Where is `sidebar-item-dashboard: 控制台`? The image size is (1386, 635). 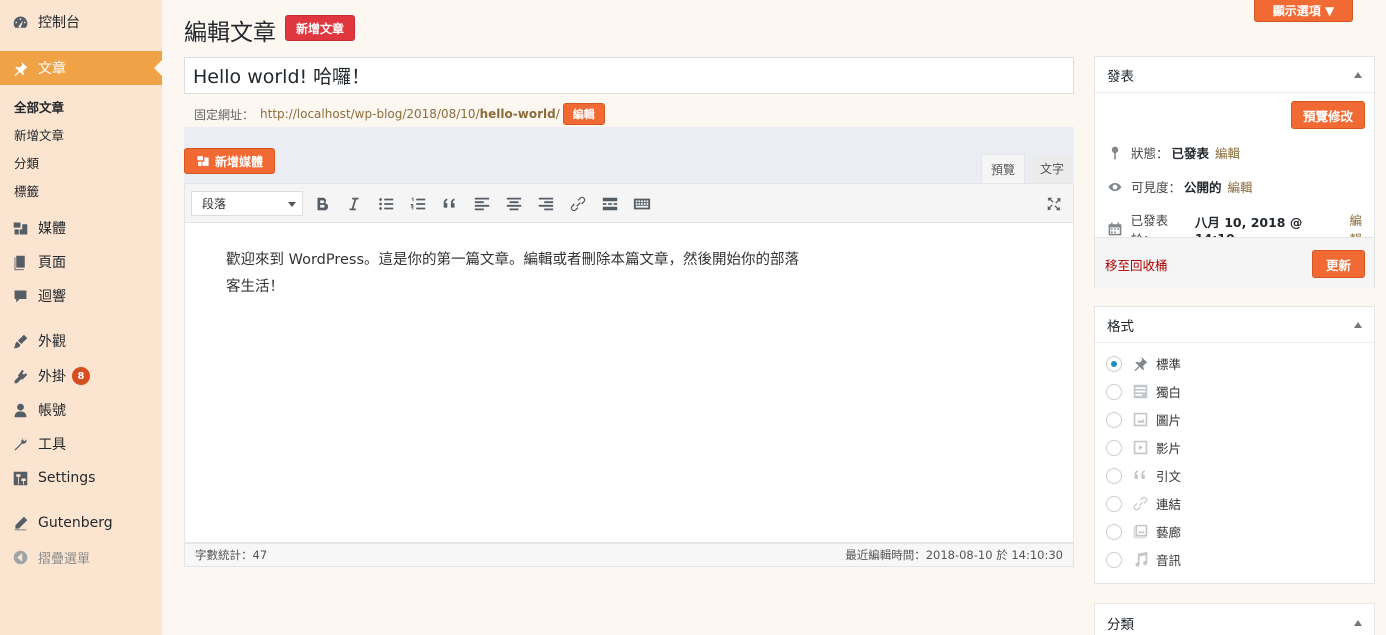 sidebar-item-dashboard: 控制台 is located at coordinates (81, 22).